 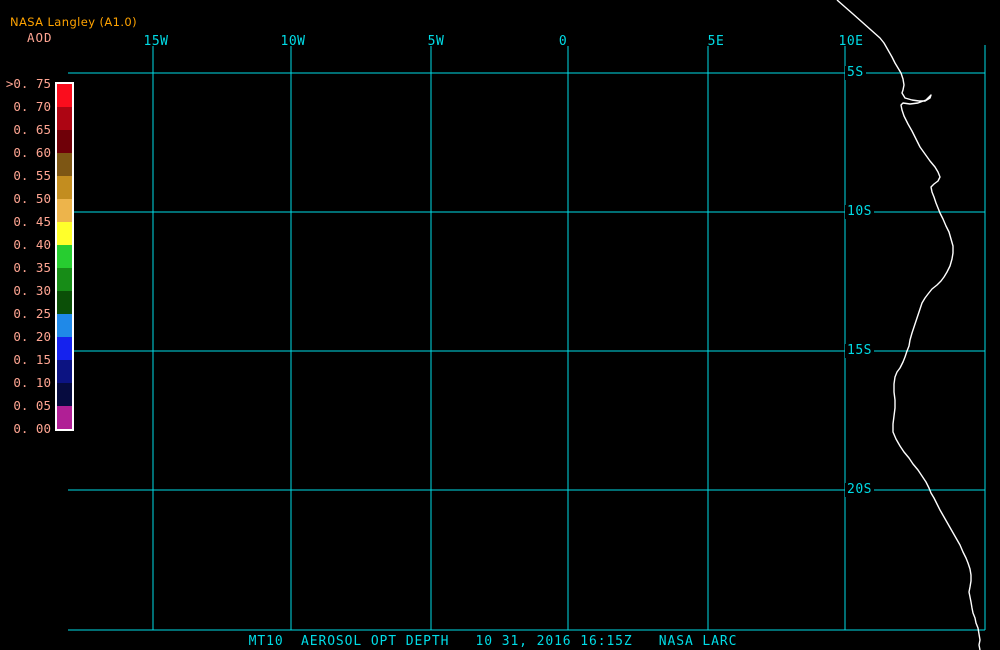 I want to click on latitude-label-5S: 5S, so click(x=855, y=72).